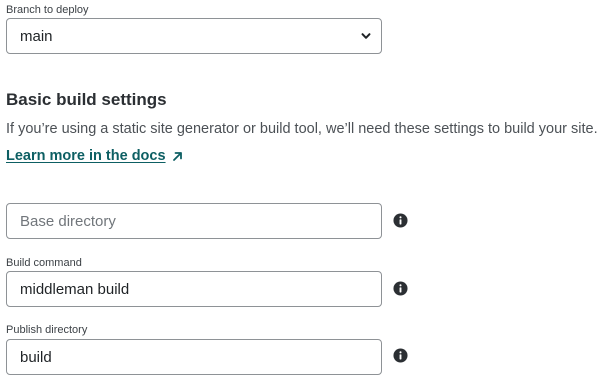  Describe the element at coordinates (194, 289) in the screenshot. I see `build-command-field: middleman build` at that location.